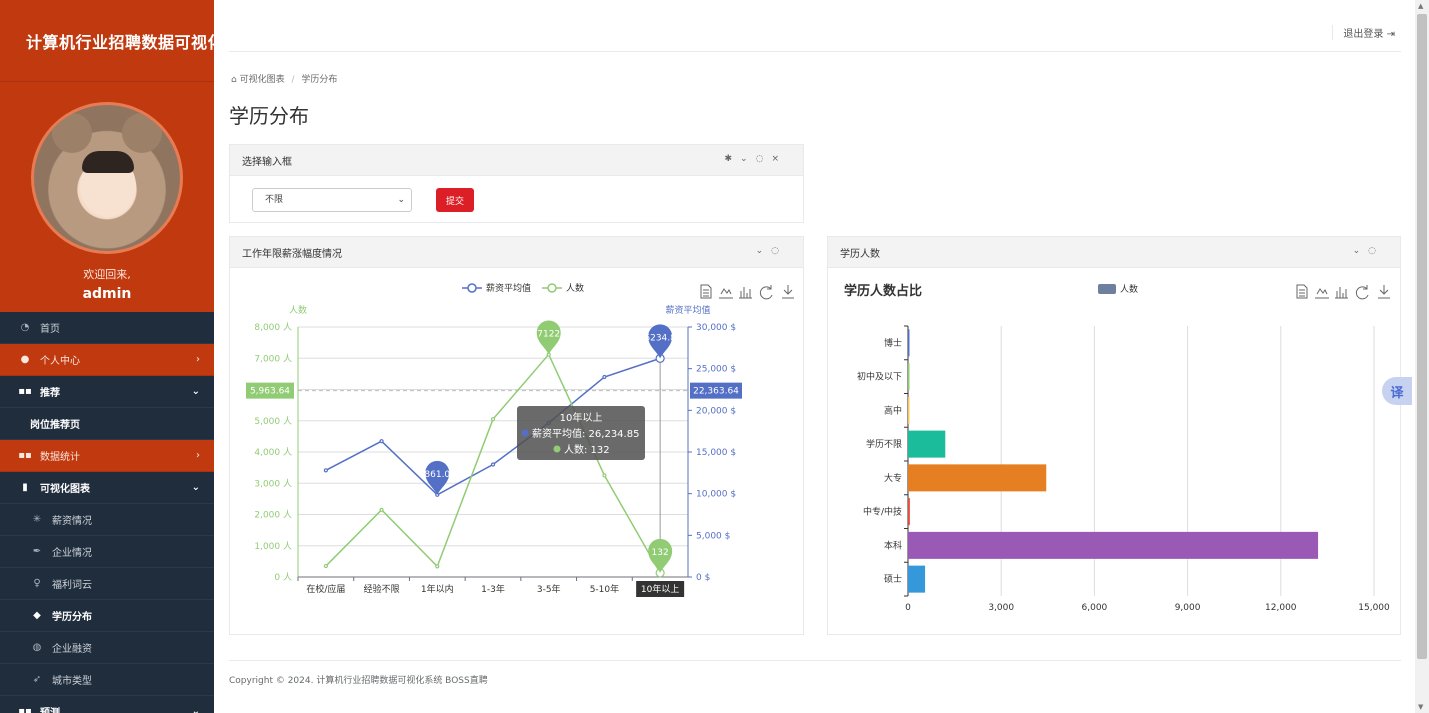 This screenshot has width=1429, height=713. What do you see at coordinates (1420, 707) in the screenshot?
I see `scroll-down-arrow: ▼` at bounding box center [1420, 707].